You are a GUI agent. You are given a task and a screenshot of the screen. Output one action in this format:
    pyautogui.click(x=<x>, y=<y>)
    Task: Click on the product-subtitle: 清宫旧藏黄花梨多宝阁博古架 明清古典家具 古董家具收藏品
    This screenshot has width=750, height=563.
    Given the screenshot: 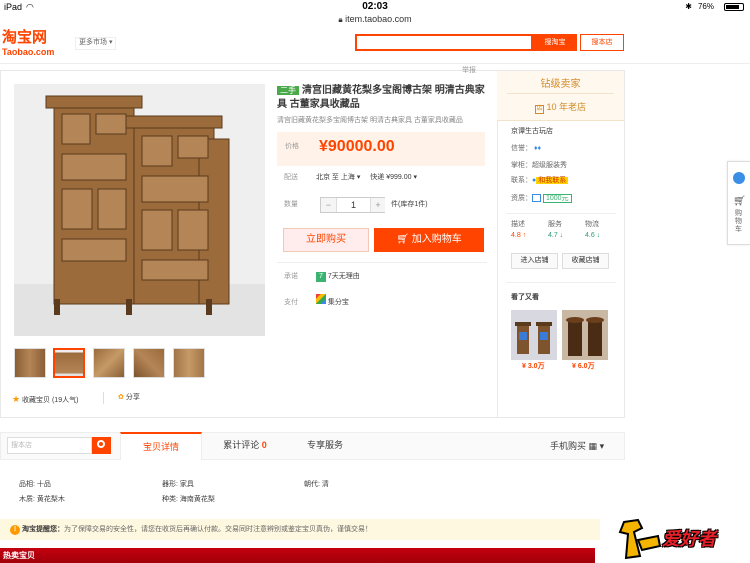 What is the action you would take?
    pyautogui.click(x=370, y=120)
    